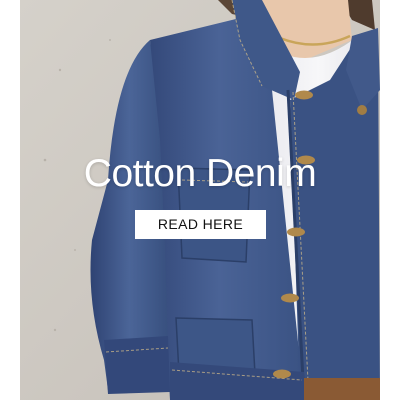 This screenshot has height=400, width=400. I want to click on headline: Cotton Denim, so click(200, 173).